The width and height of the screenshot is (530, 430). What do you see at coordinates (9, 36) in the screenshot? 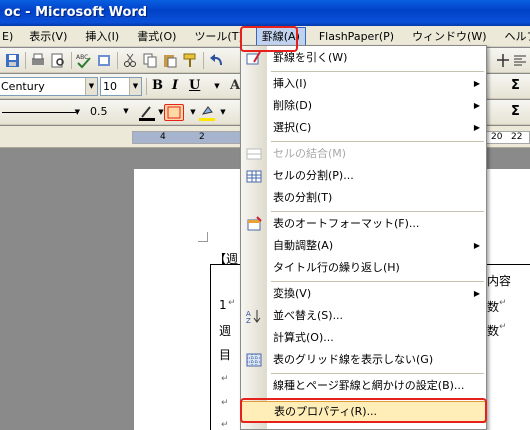
I see `menu-edit: E)` at bounding box center [9, 36].